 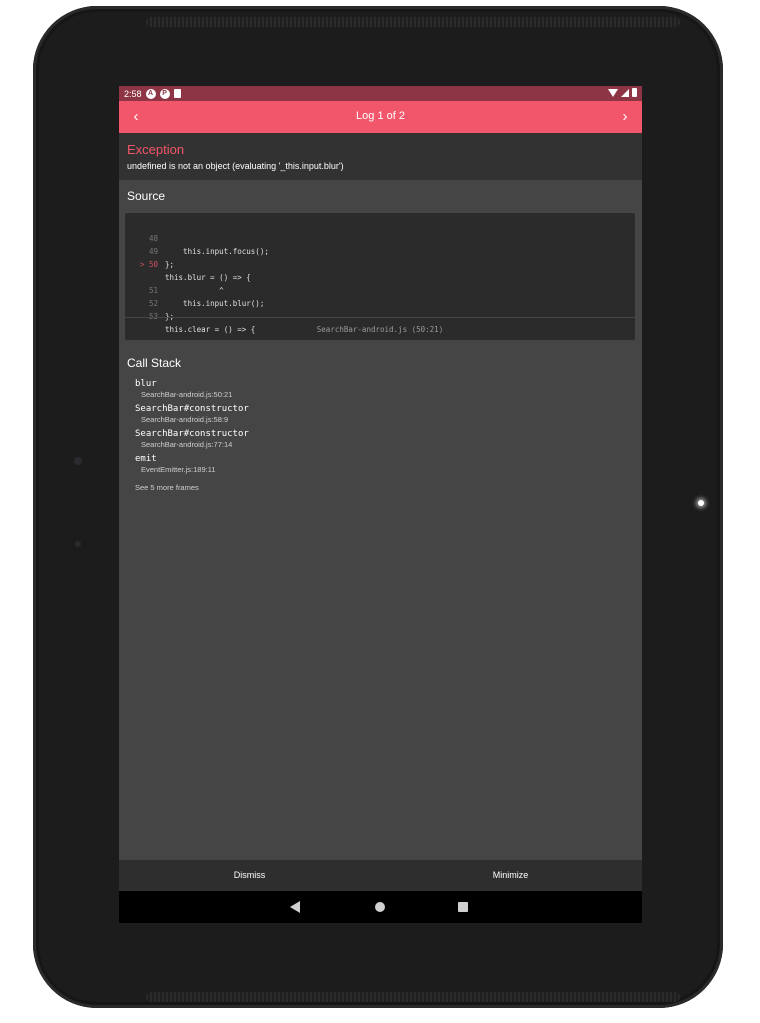 What do you see at coordinates (78, 544) in the screenshot?
I see `sensor-dot` at bounding box center [78, 544].